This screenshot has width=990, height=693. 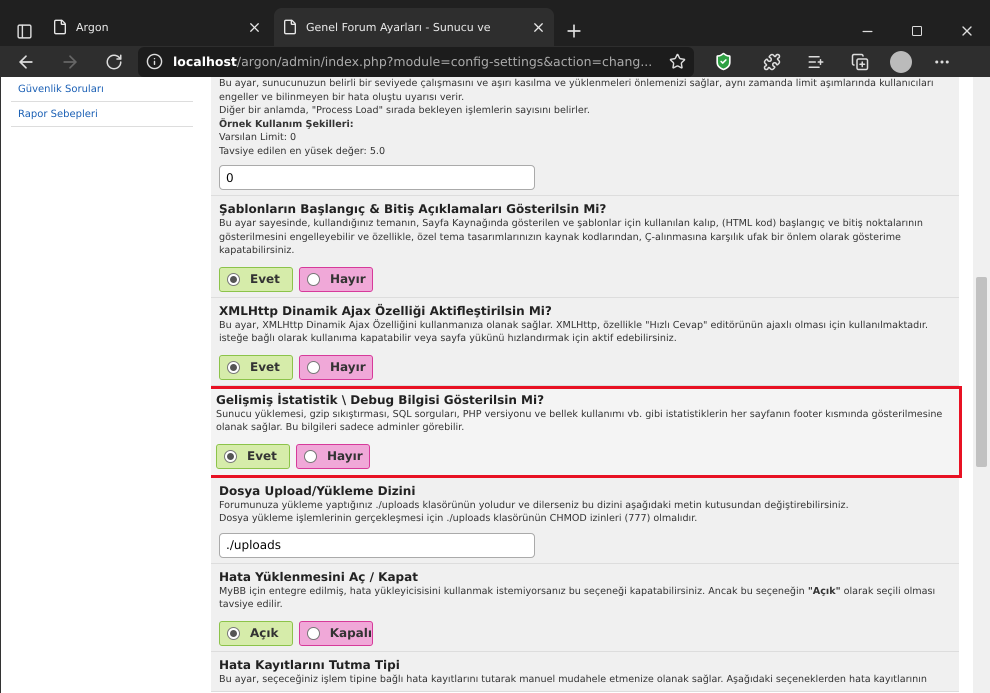 What do you see at coordinates (319, 577) in the screenshot?
I see `setting-title: Hata Yüklenmesini Aç / Kapat` at bounding box center [319, 577].